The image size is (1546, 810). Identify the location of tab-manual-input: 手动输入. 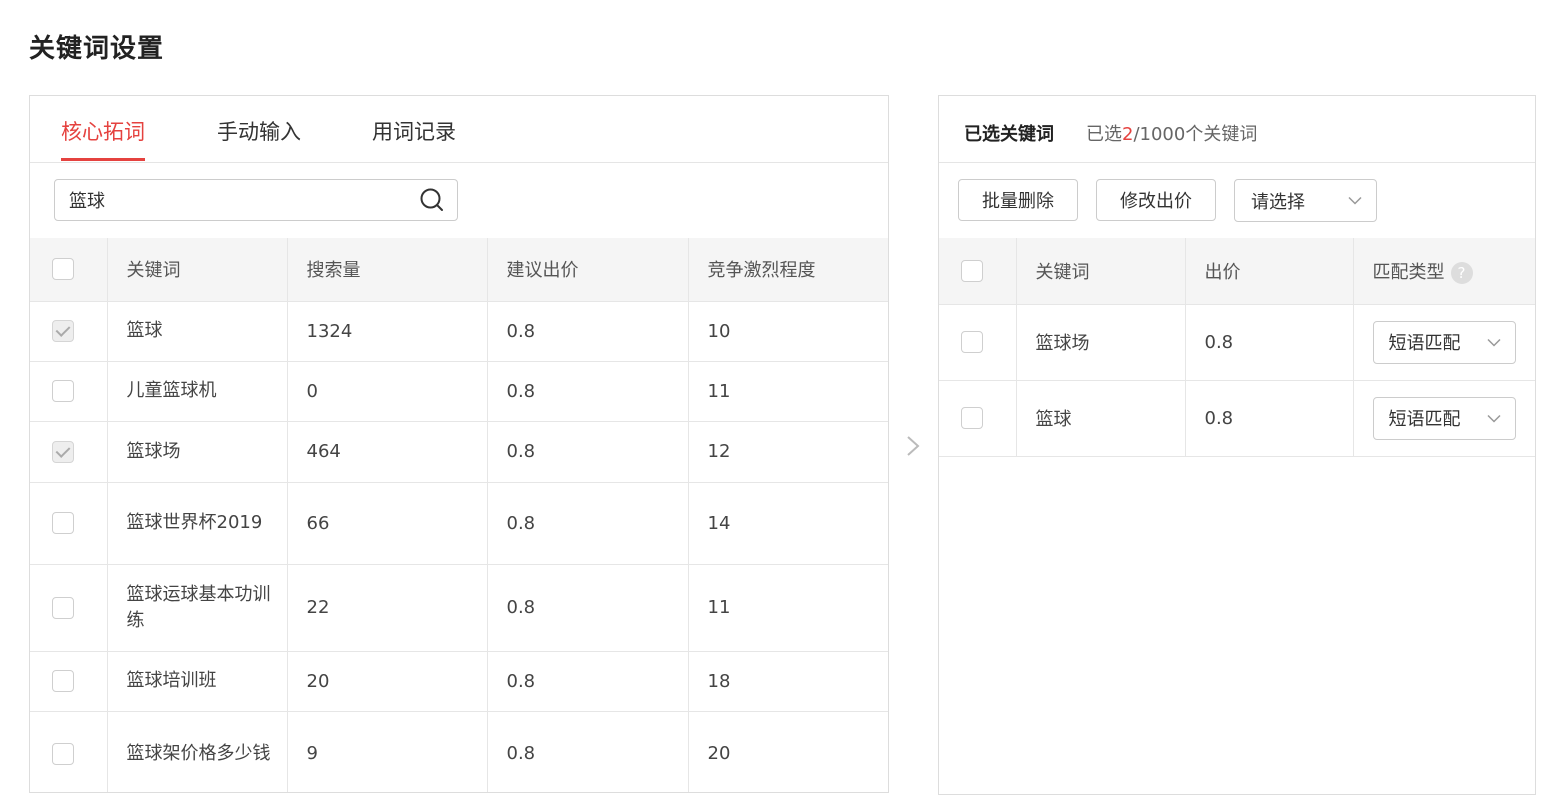
(259, 137).